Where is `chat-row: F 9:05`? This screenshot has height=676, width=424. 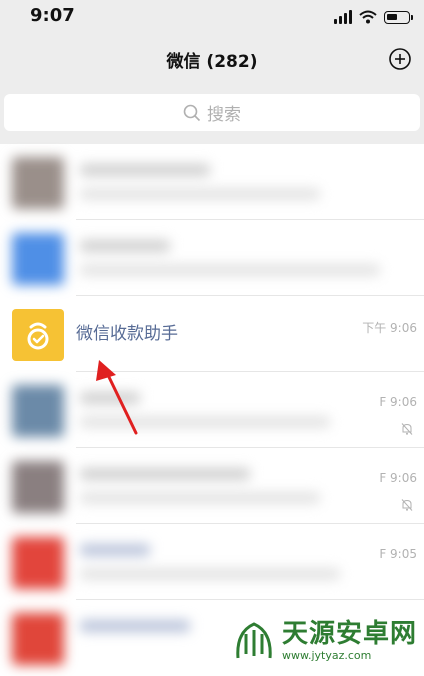
chat-row: F 9:05 is located at coordinates (212, 562).